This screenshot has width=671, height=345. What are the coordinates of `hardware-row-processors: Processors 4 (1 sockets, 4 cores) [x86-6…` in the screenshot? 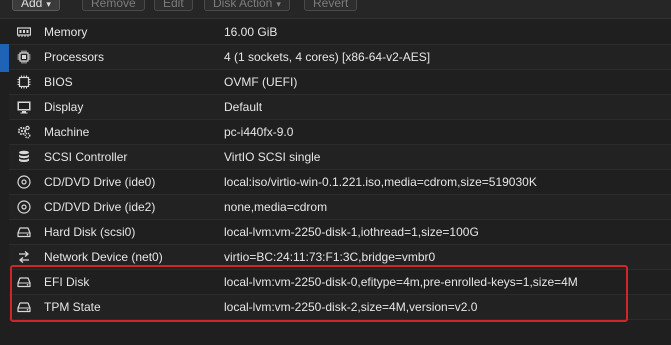 It's located at (340, 57).